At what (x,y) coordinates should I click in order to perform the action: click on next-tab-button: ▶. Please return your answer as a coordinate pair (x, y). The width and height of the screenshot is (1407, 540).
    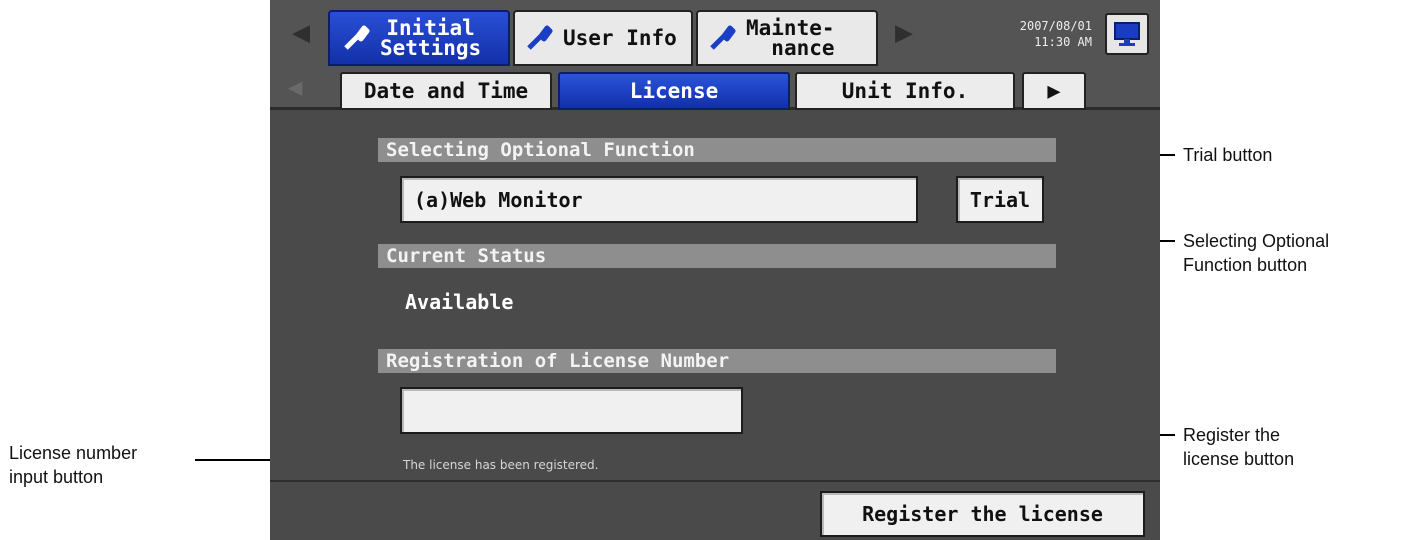
    Looking at the image, I should click on (1054, 91).